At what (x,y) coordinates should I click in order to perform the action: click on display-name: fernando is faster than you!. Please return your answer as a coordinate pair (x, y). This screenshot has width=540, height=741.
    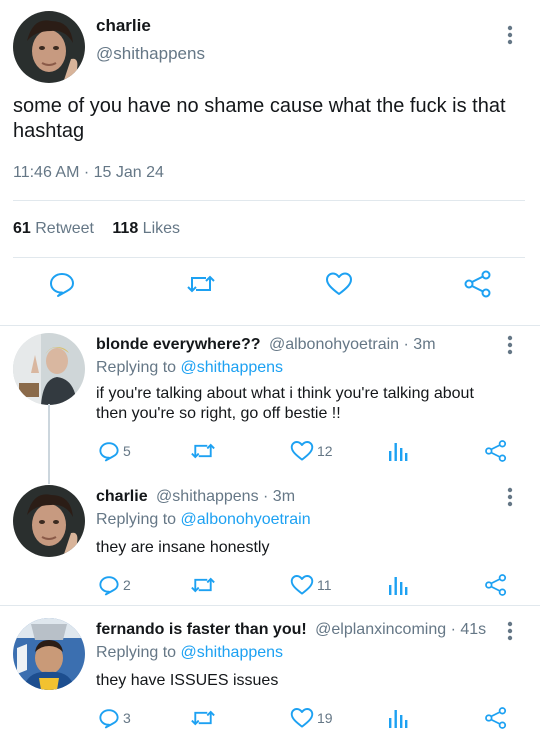
    Looking at the image, I should click on (201, 629).